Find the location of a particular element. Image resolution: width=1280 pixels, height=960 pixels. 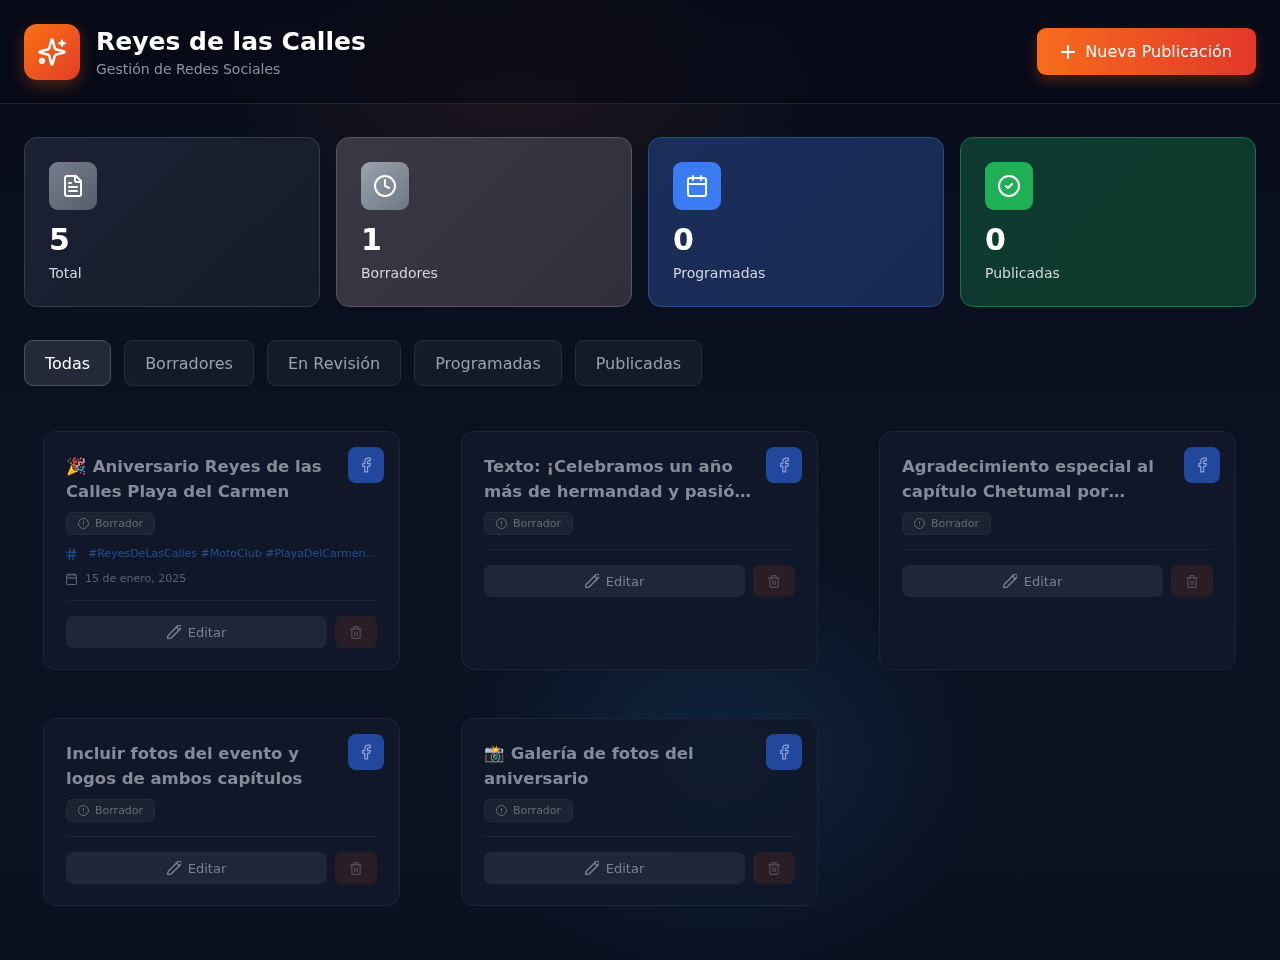

filter-tab: Programadas is located at coordinates (488, 363).